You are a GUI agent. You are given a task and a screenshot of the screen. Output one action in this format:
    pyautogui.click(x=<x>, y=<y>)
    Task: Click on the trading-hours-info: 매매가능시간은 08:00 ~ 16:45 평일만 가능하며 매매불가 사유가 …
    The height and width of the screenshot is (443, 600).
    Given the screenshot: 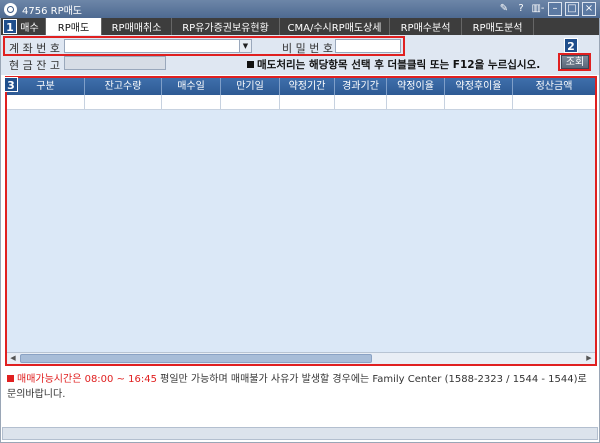 What is the action you would take?
    pyautogui.click(x=299, y=387)
    